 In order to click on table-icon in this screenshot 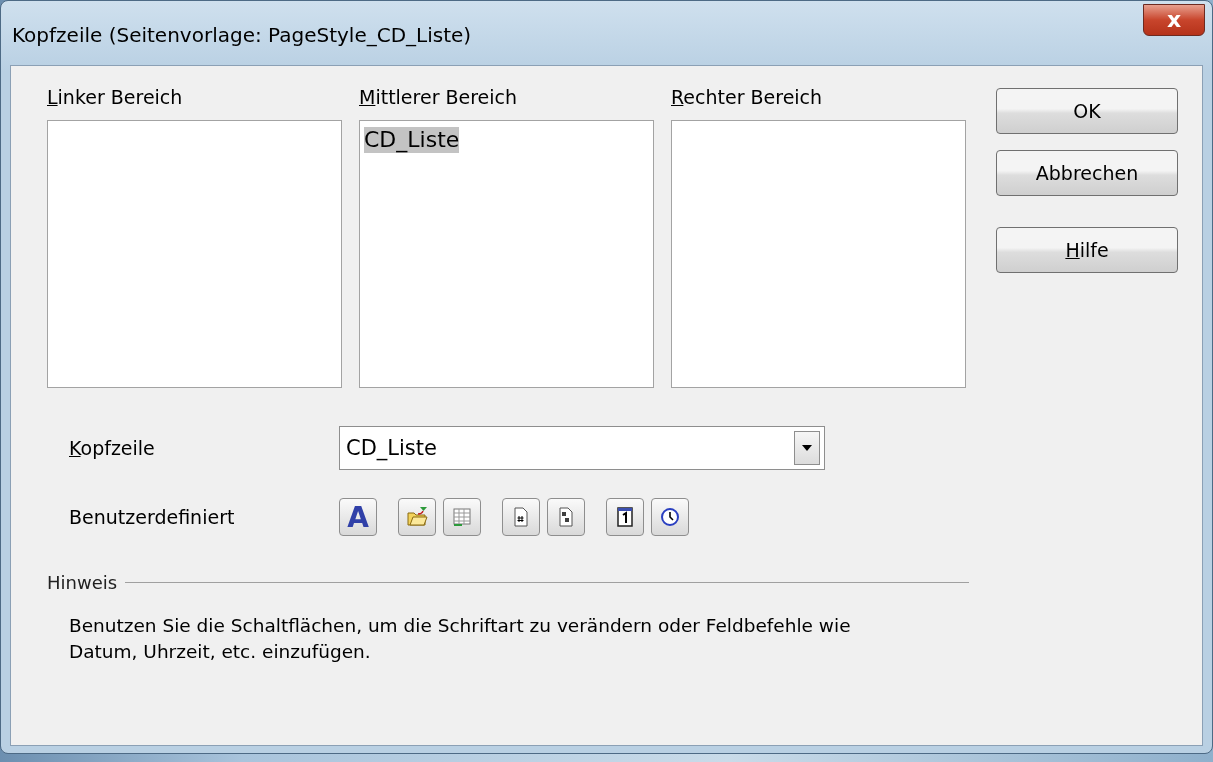, I will do `click(462, 517)`.